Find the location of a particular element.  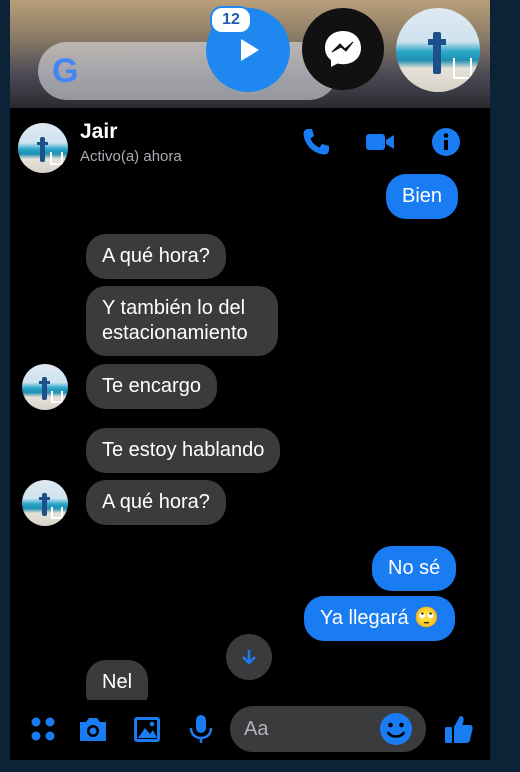

message-composer: Aa is located at coordinates (250, 730).